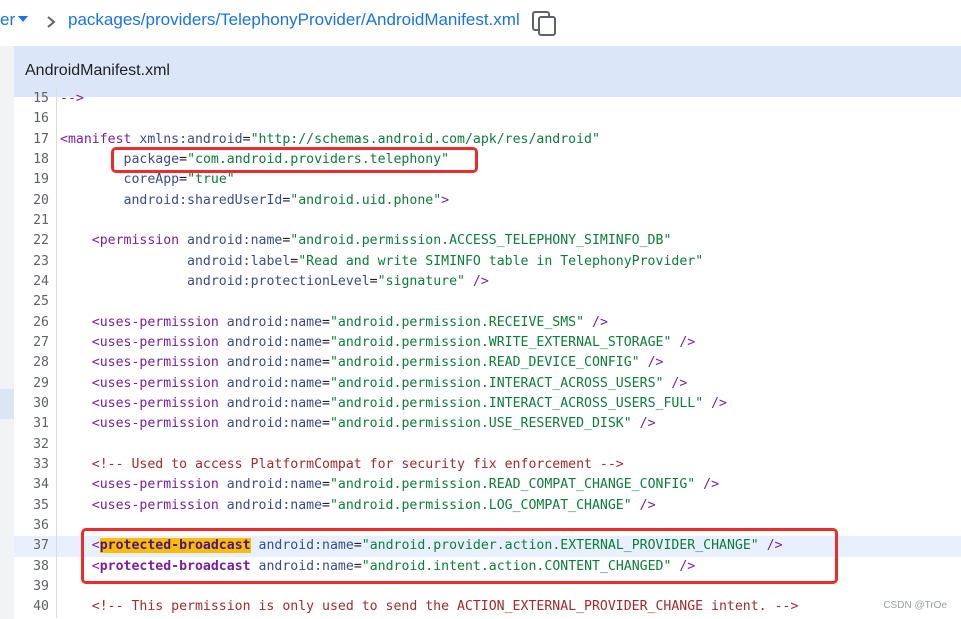  What do you see at coordinates (915, 605) in the screenshot?
I see `watermark: CSDN @TrOe` at bounding box center [915, 605].